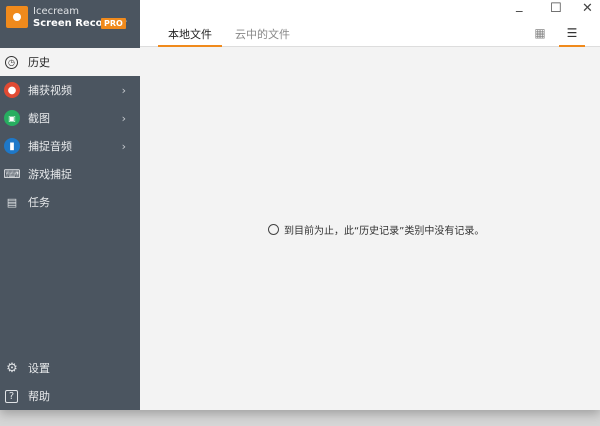 This screenshot has height=426, width=600. Describe the element at coordinates (370, 23) in the screenshot. I see `top-bar: _ ☐ ✕ 本地文件 云中的文件 ▦ ☰` at that location.